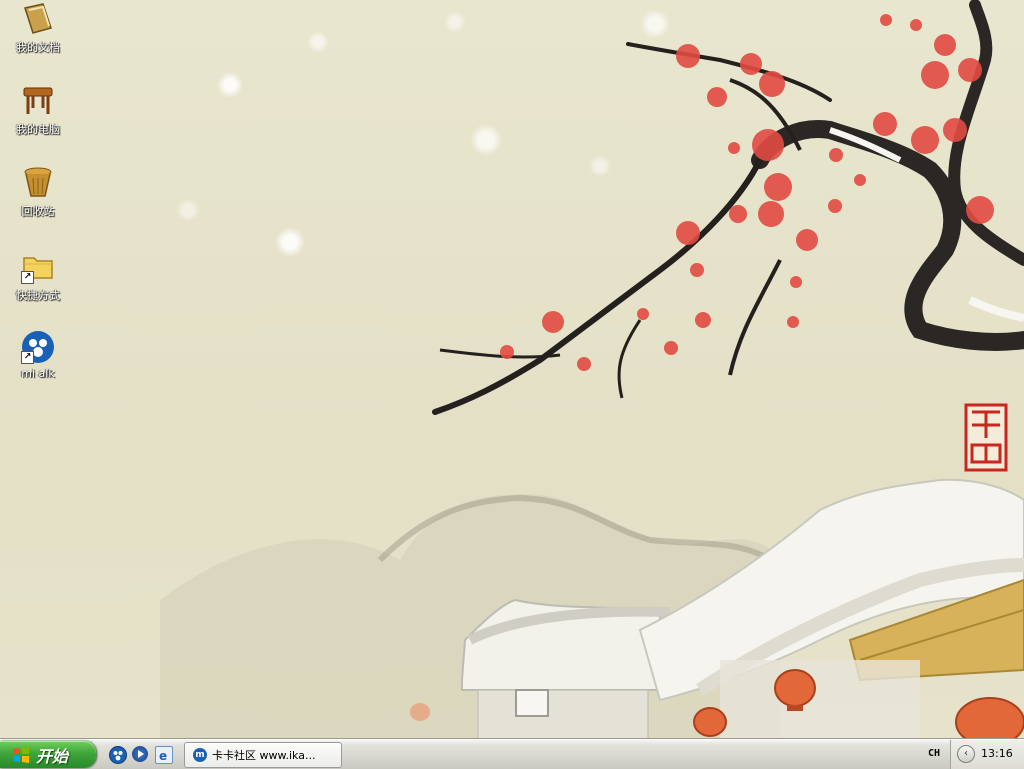  What do you see at coordinates (38, 19) in the screenshot?
I see `my-documents-icon` at bounding box center [38, 19].